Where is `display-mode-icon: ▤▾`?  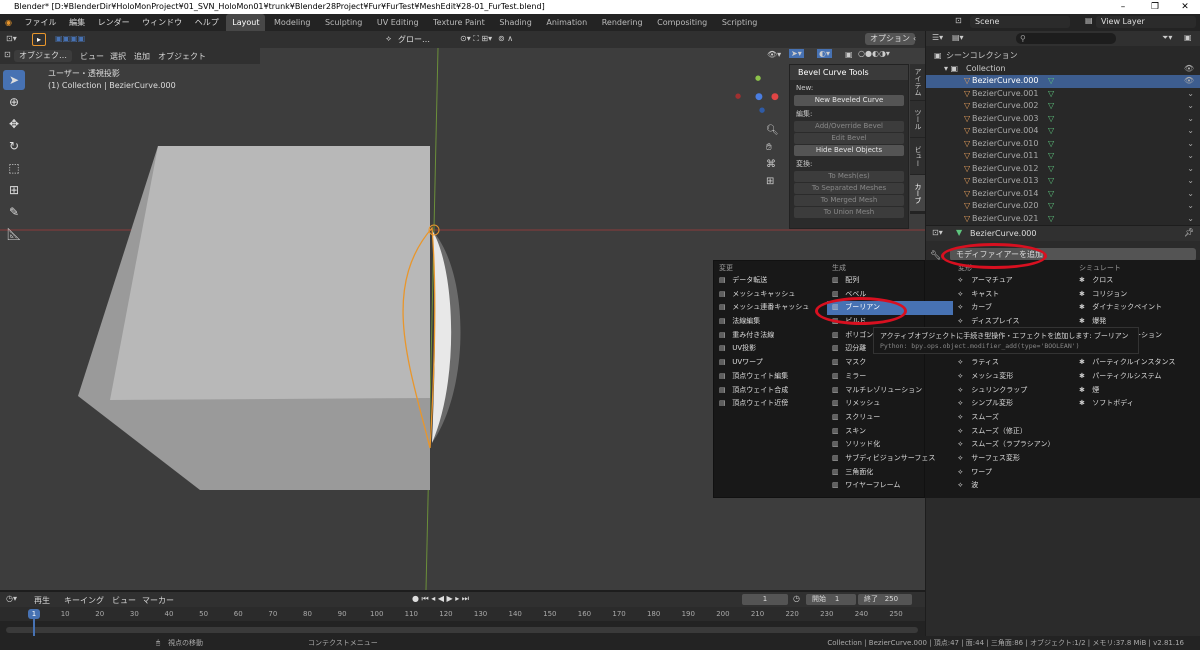 display-mode-icon: ▤▾ is located at coordinates (958, 37).